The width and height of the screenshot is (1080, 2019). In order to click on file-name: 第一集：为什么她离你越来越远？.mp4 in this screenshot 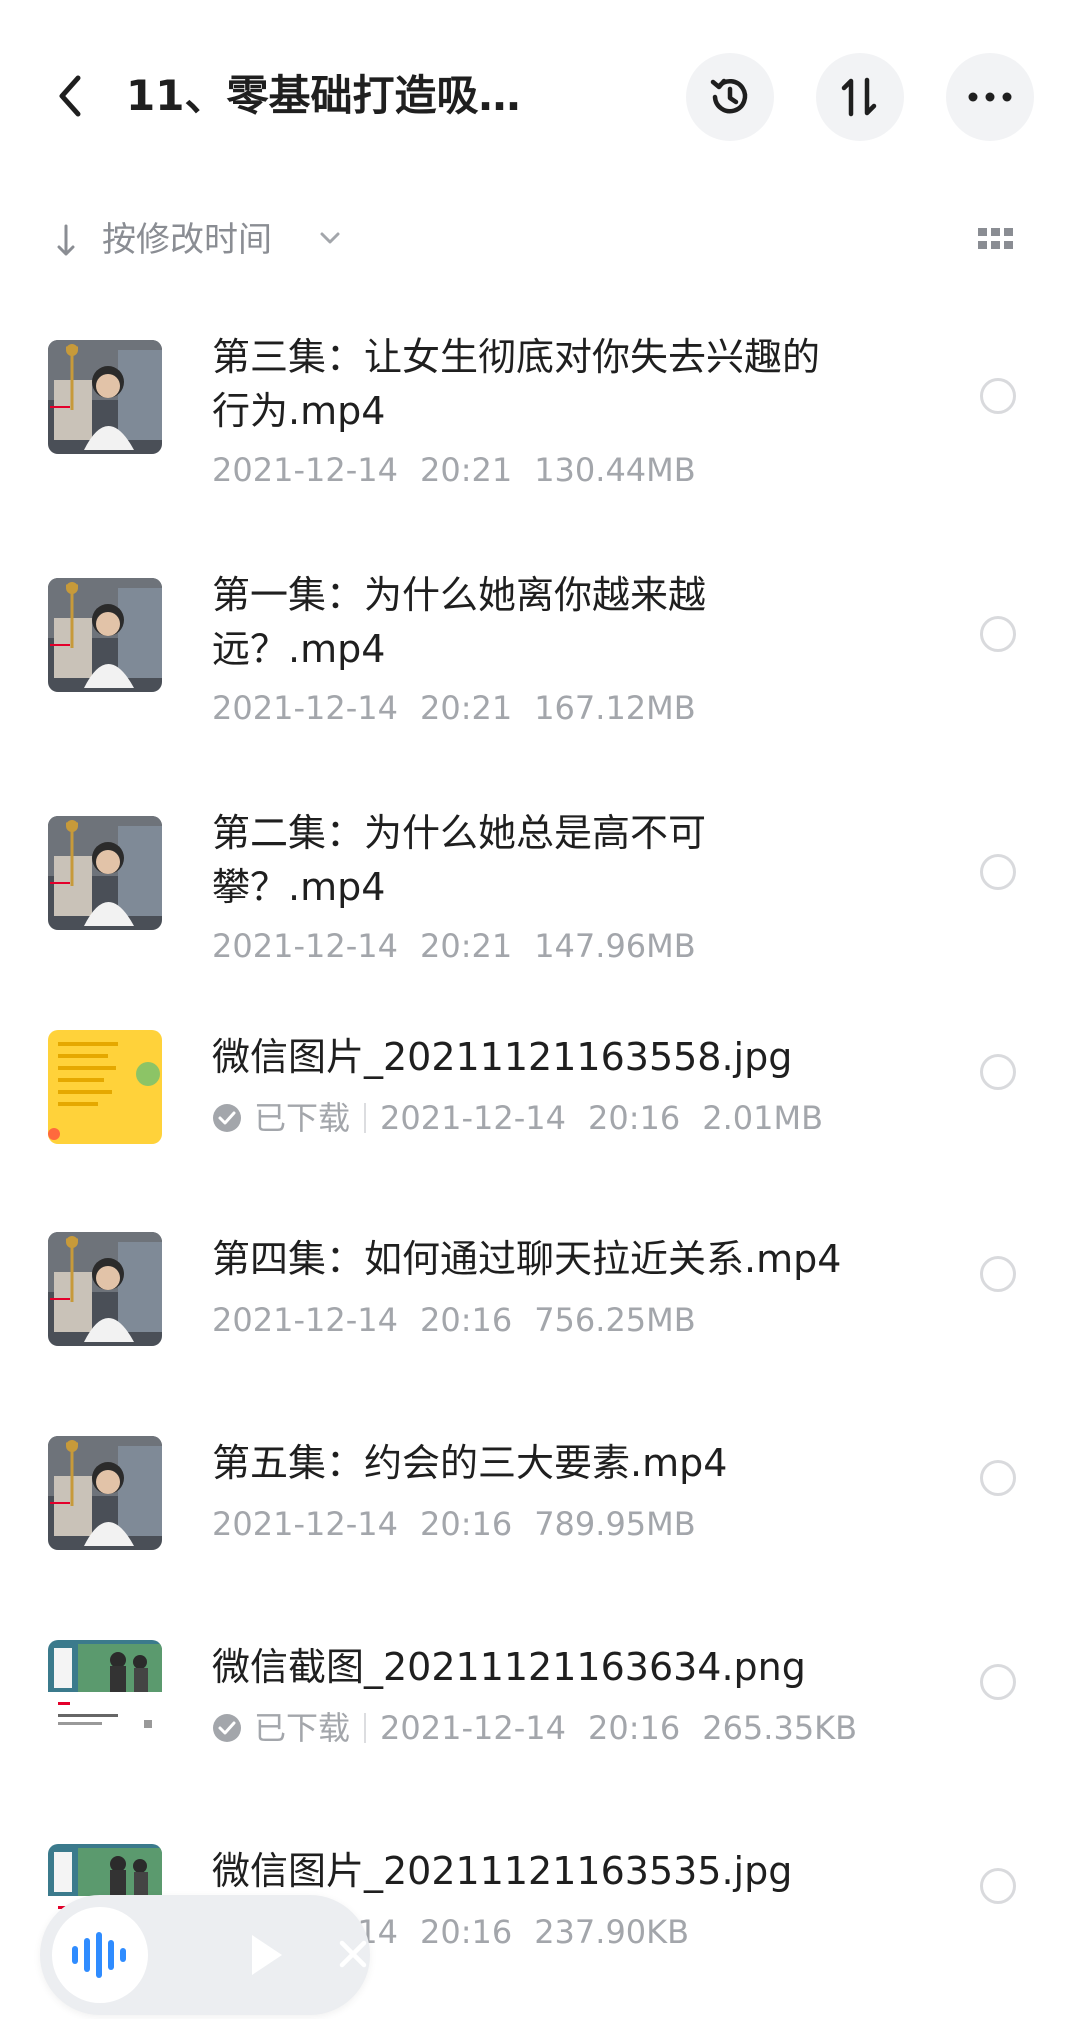, I will do `click(459, 622)`.